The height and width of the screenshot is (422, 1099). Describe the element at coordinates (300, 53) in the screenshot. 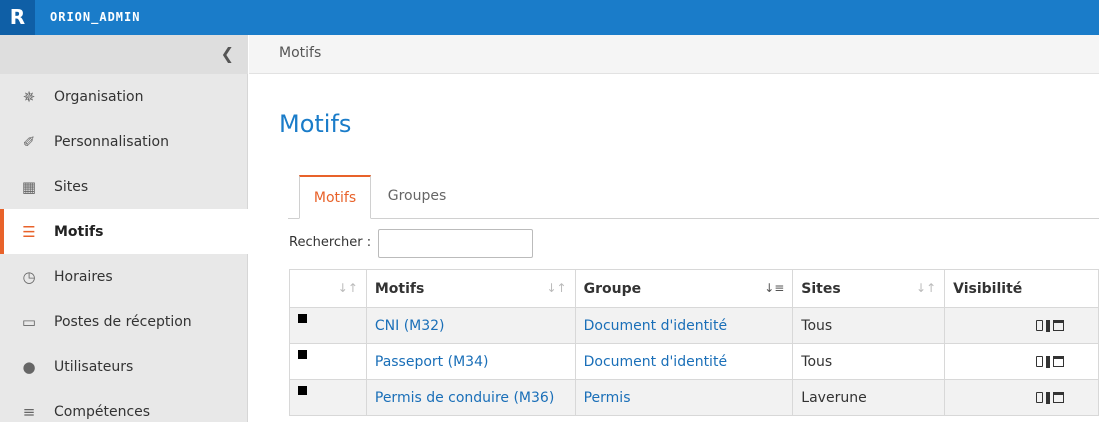

I see `breadcrumb-current: Motifs` at that location.